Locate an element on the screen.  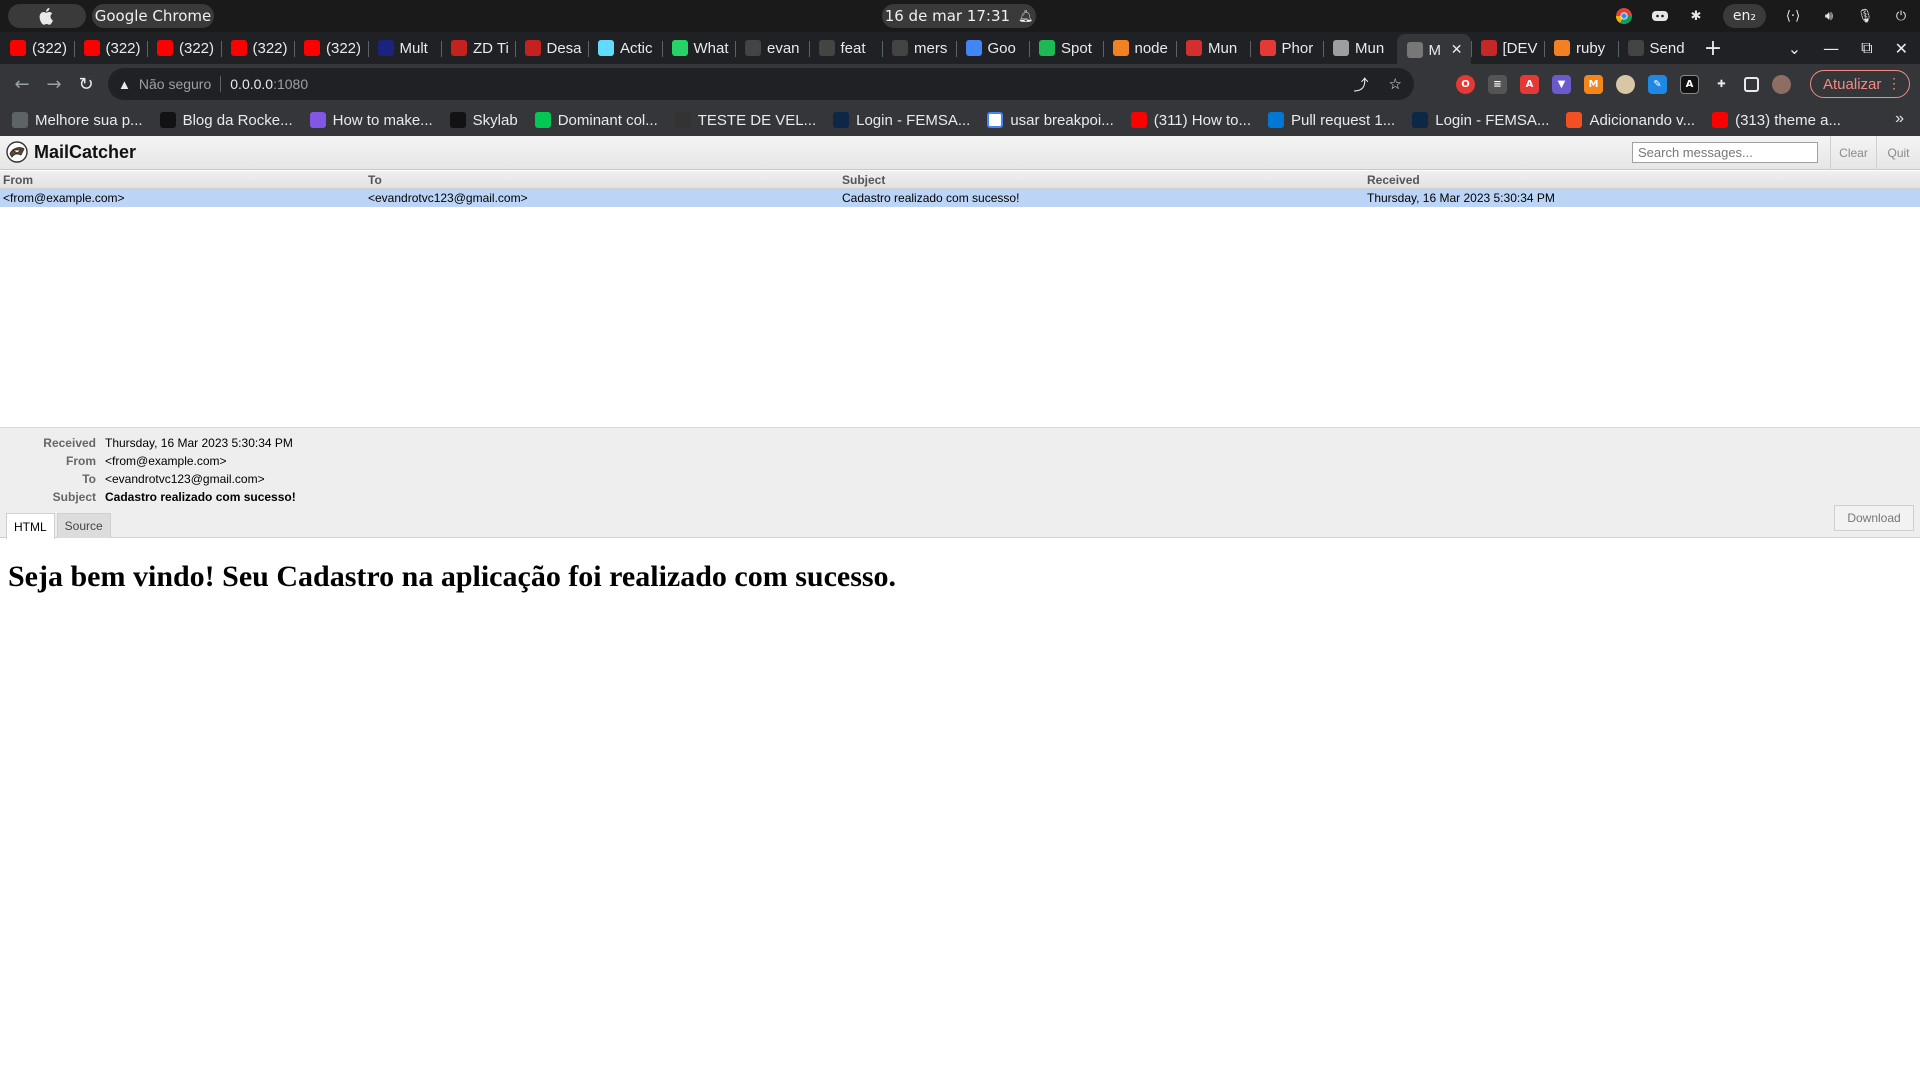
column-subject: Subject is located at coordinates (863, 180).